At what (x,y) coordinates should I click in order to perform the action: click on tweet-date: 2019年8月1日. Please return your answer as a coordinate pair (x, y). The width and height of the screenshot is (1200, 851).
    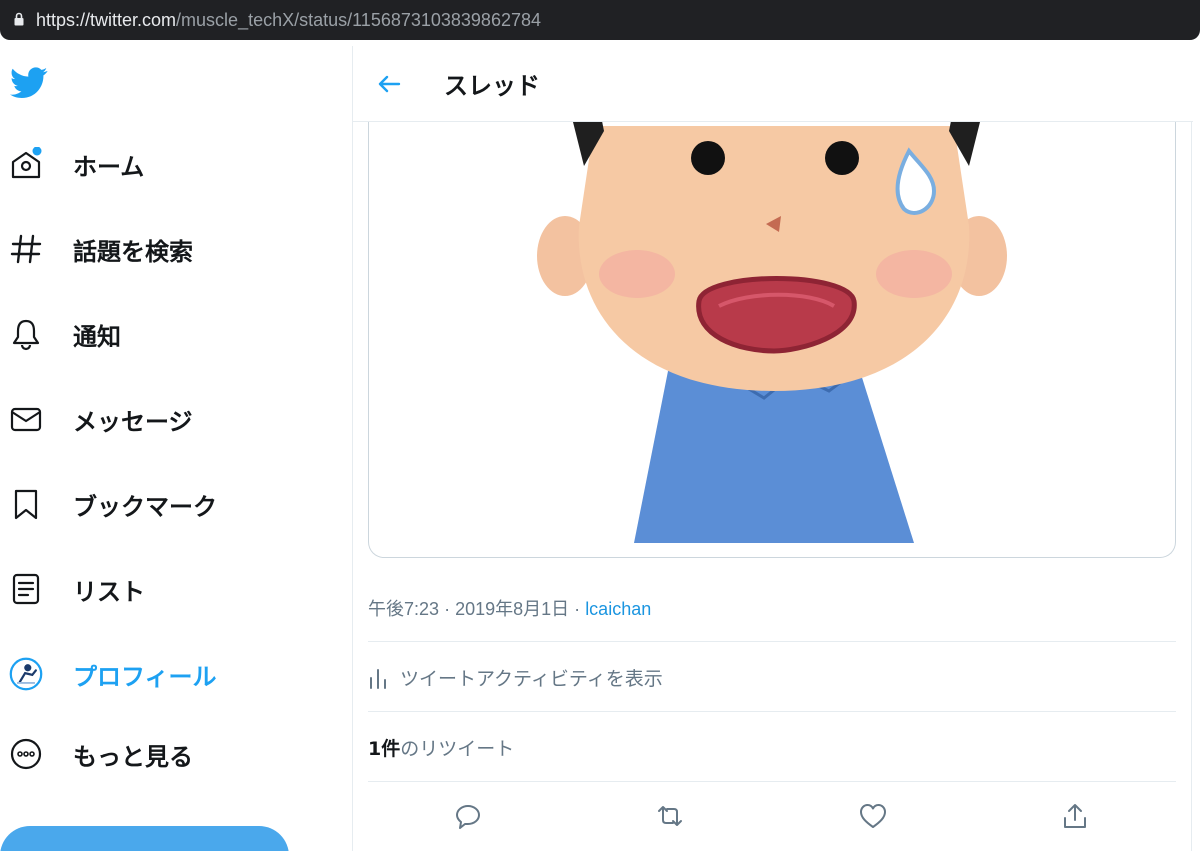
    Looking at the image, I should click on (512, 609).